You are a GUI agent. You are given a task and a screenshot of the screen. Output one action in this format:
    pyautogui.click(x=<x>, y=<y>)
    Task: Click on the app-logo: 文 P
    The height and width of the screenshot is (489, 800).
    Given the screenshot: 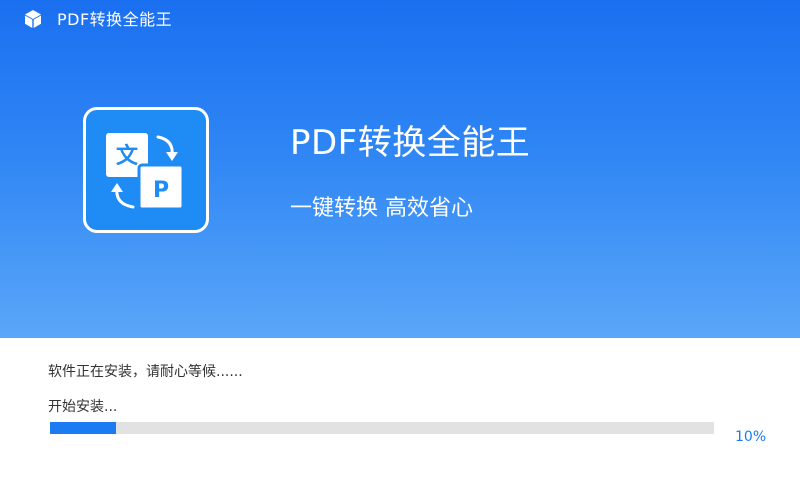 What is the action you would take?
    pyautogui.click(x=146, y=170)
    